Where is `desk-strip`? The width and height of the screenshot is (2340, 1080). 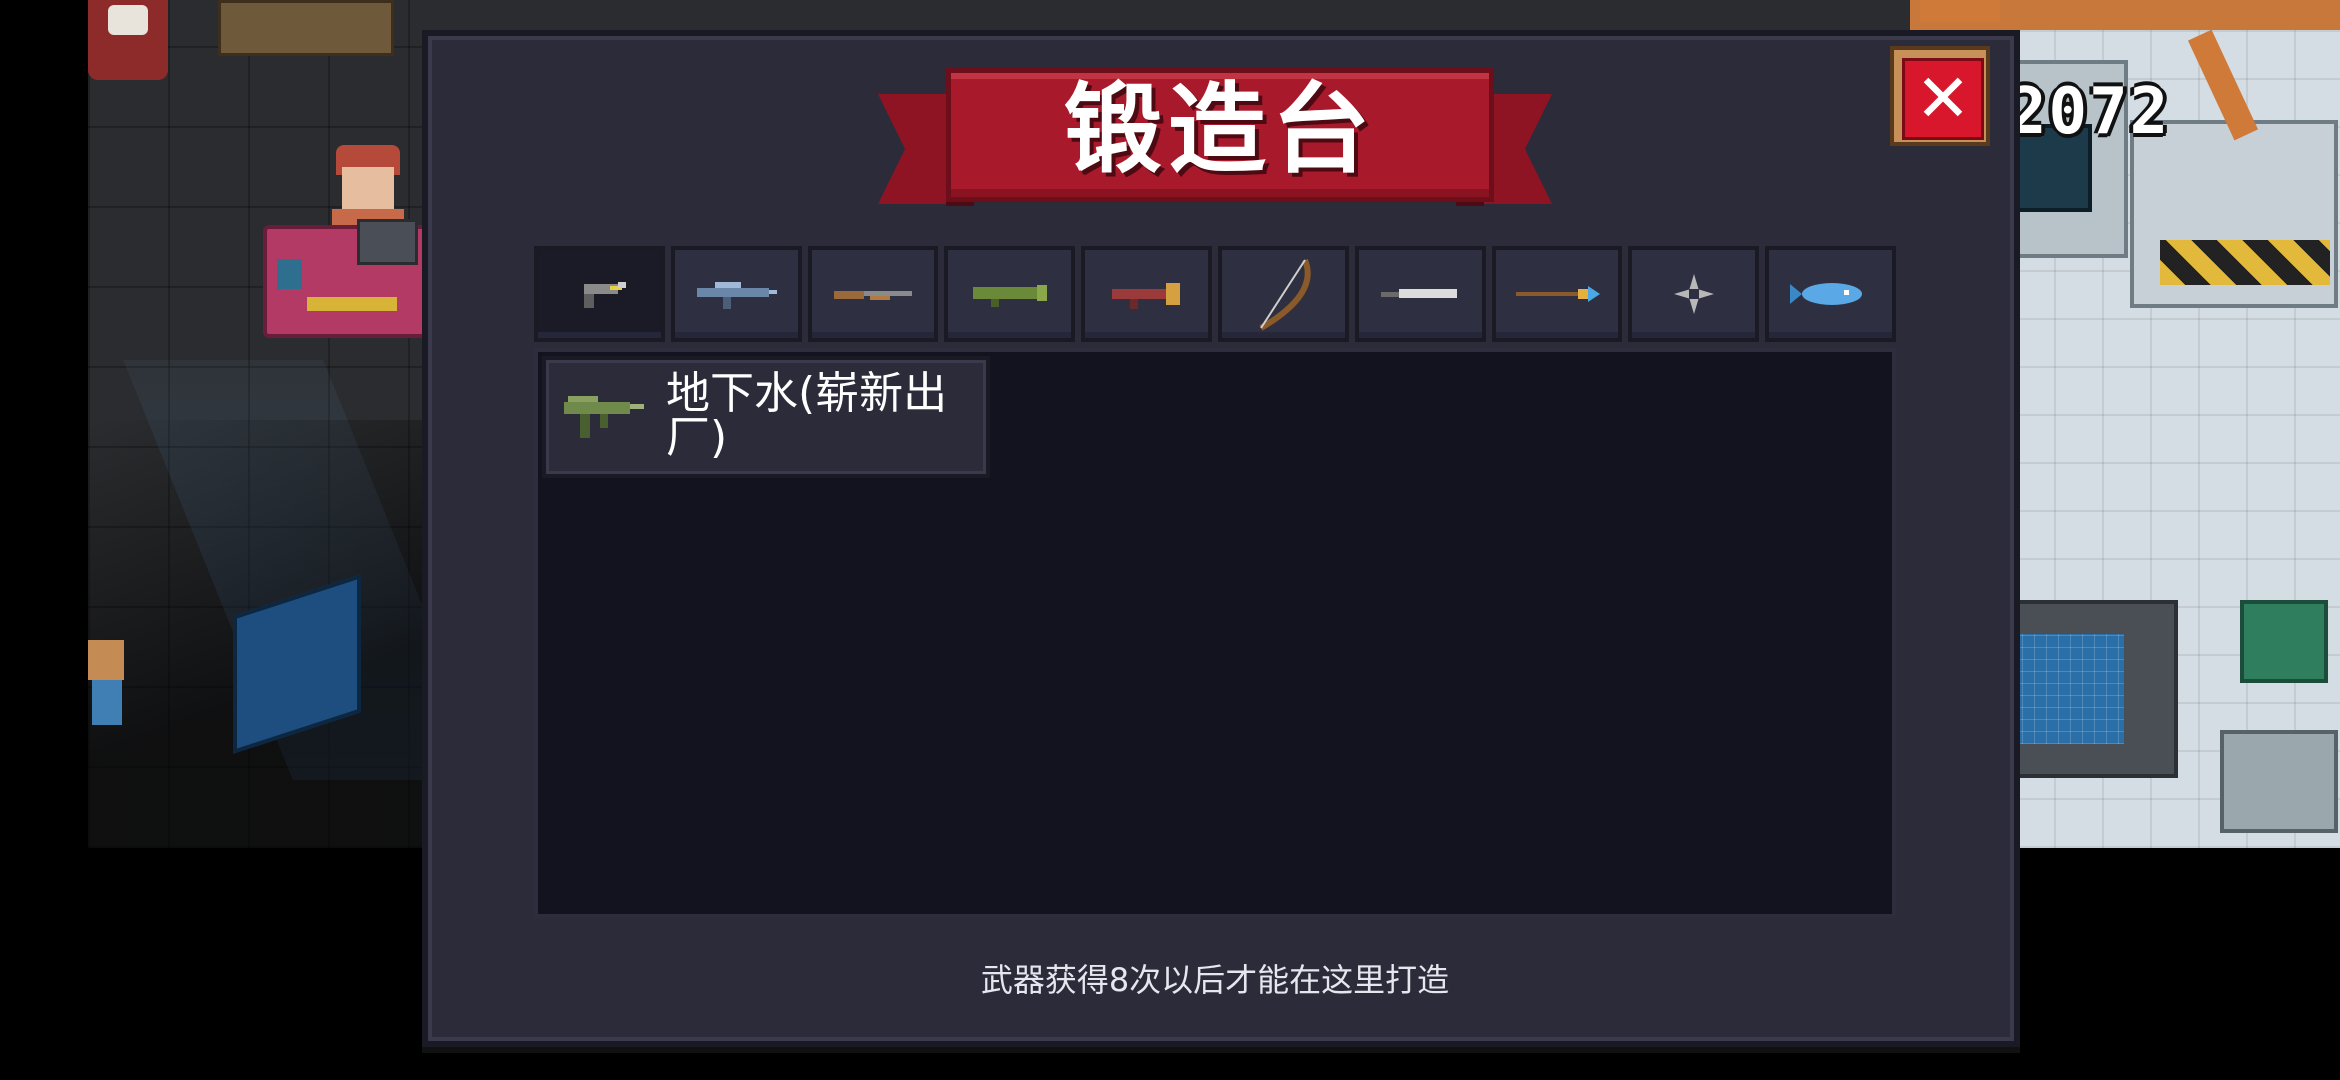
desk-strip is located at coordinates (352, 304).